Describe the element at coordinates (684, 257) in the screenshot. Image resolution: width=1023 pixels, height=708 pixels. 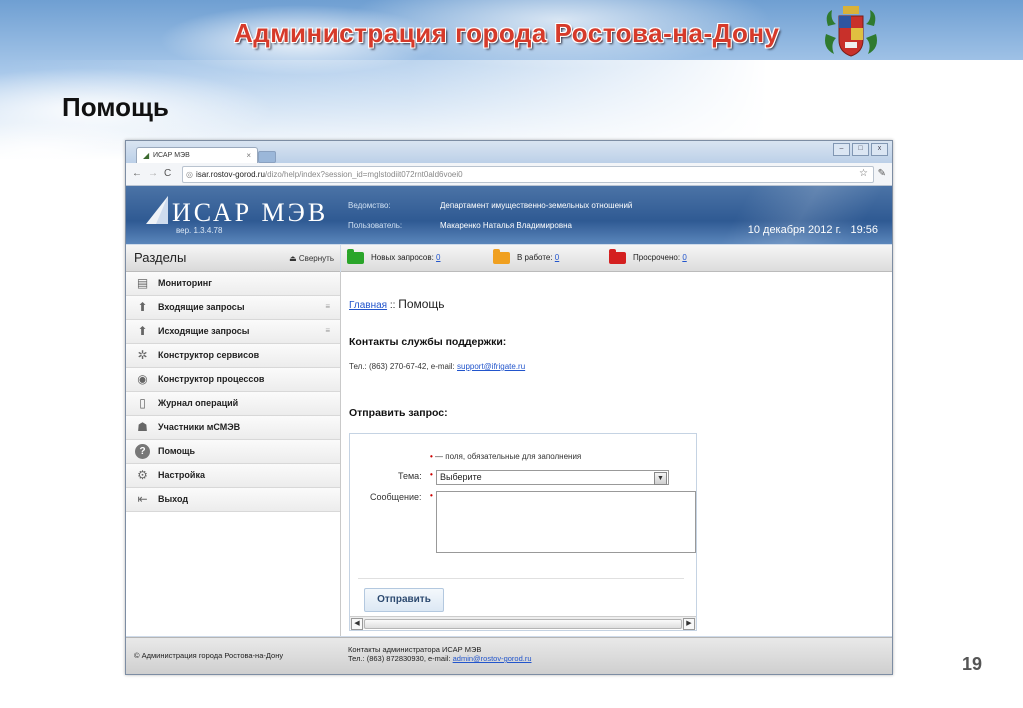
I see `overdue-count-link: 0` at that location.